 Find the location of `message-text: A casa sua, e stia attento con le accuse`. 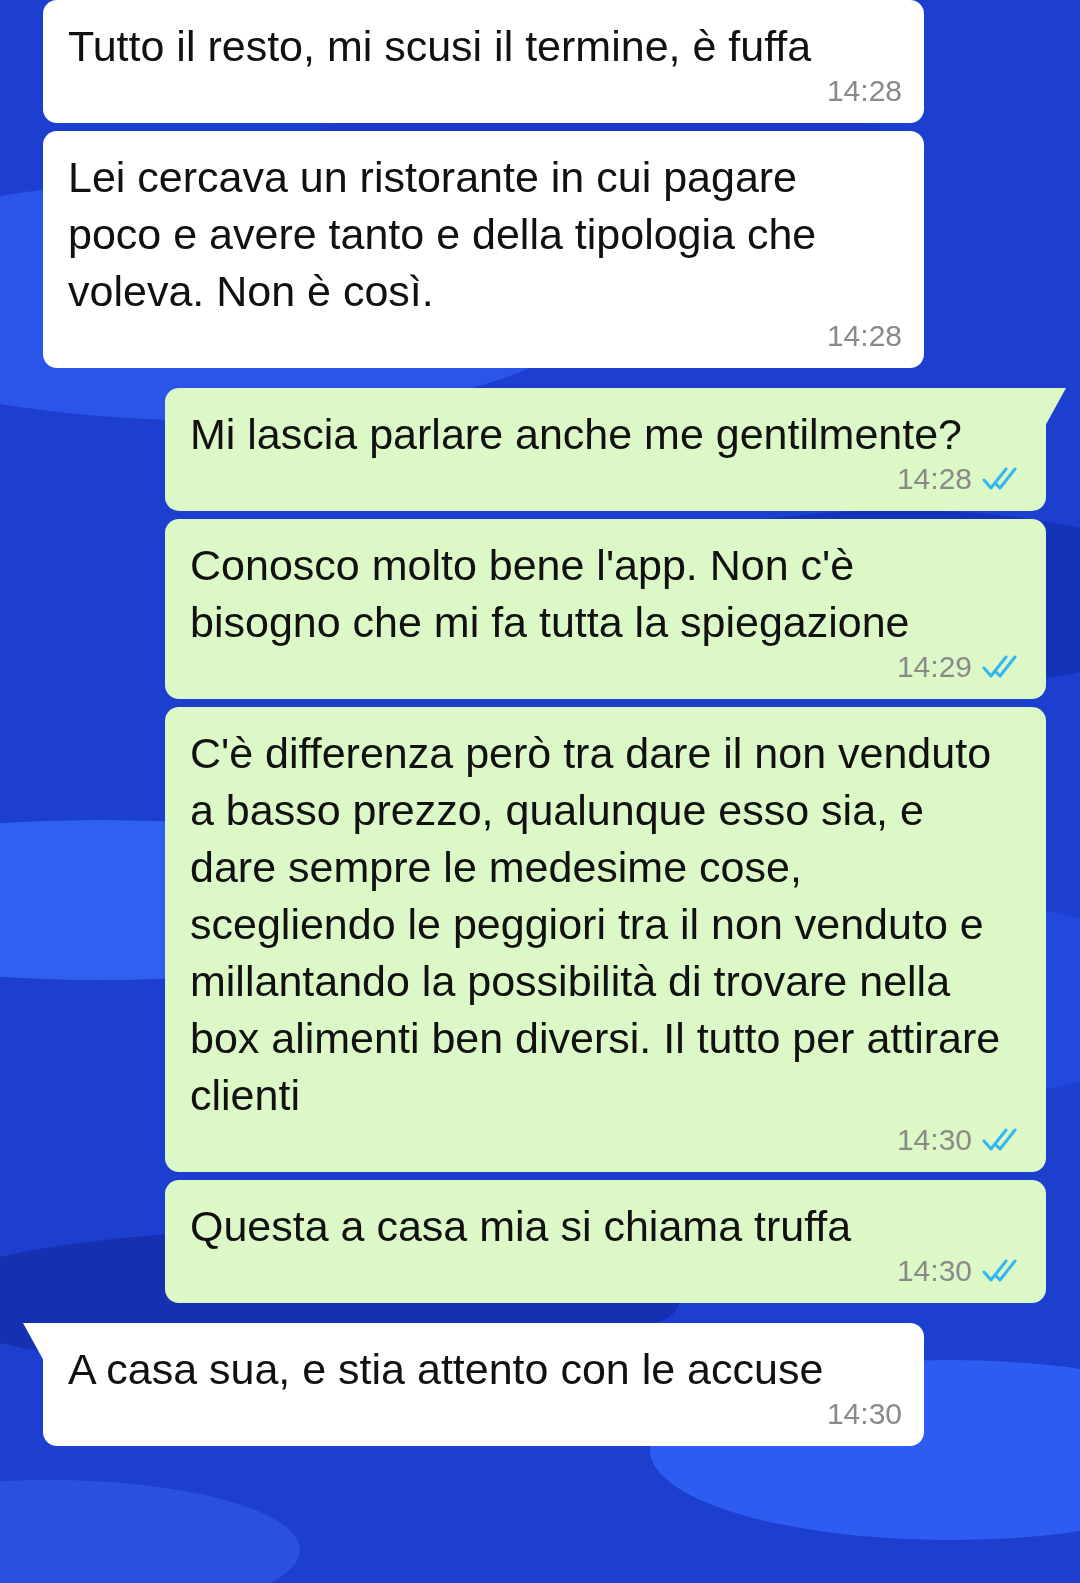

message-text: A casa sua, e stia attento con le accuse is located at coordinates (446, 1369).